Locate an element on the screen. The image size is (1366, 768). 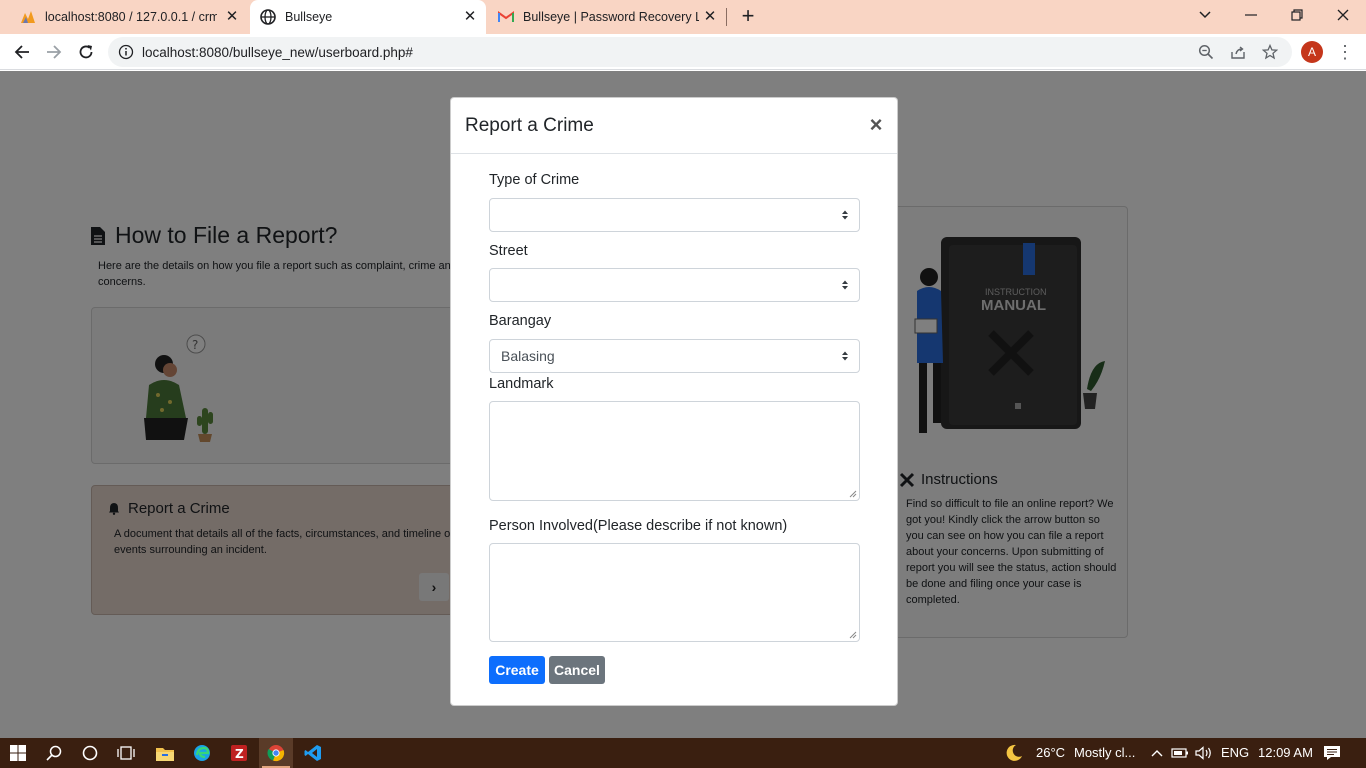
edge-icon is located at coordinates (202, 753).